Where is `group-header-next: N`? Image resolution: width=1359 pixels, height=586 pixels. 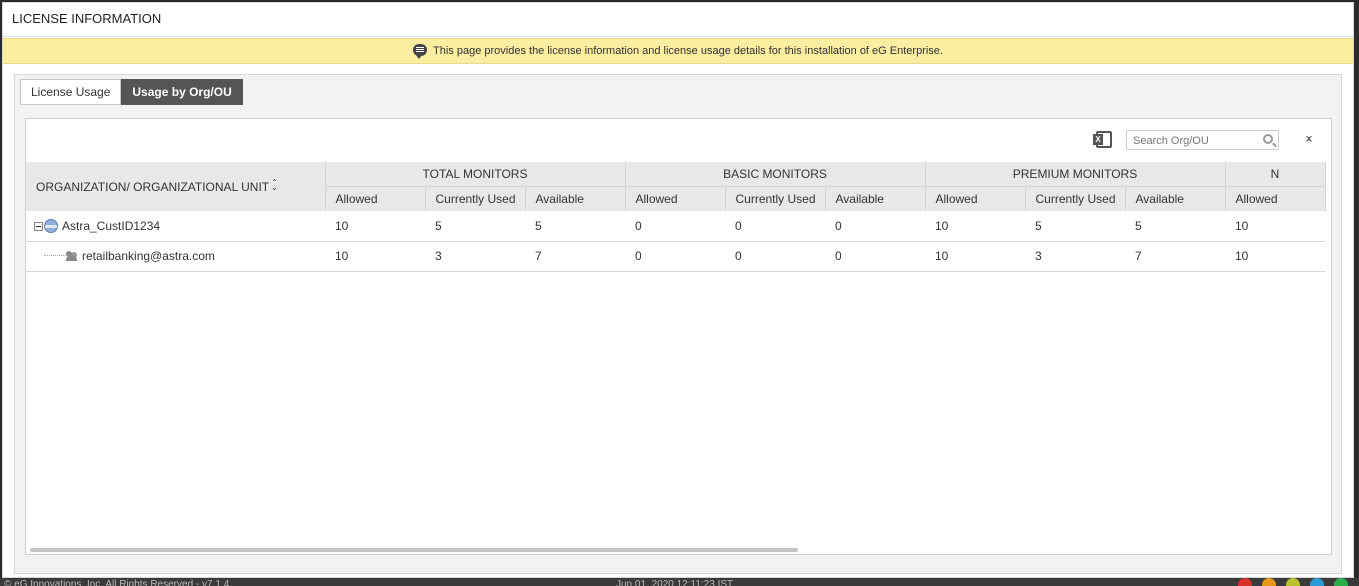 group-header-next: N is located at coordinates (1275, 174).